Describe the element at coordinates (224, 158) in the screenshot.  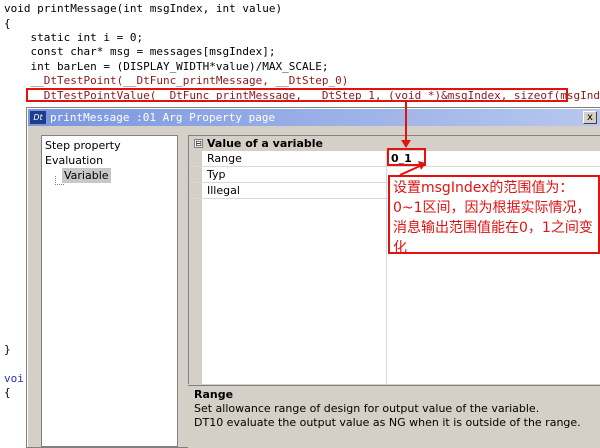
I see `grid-label-range: Range` at that location.